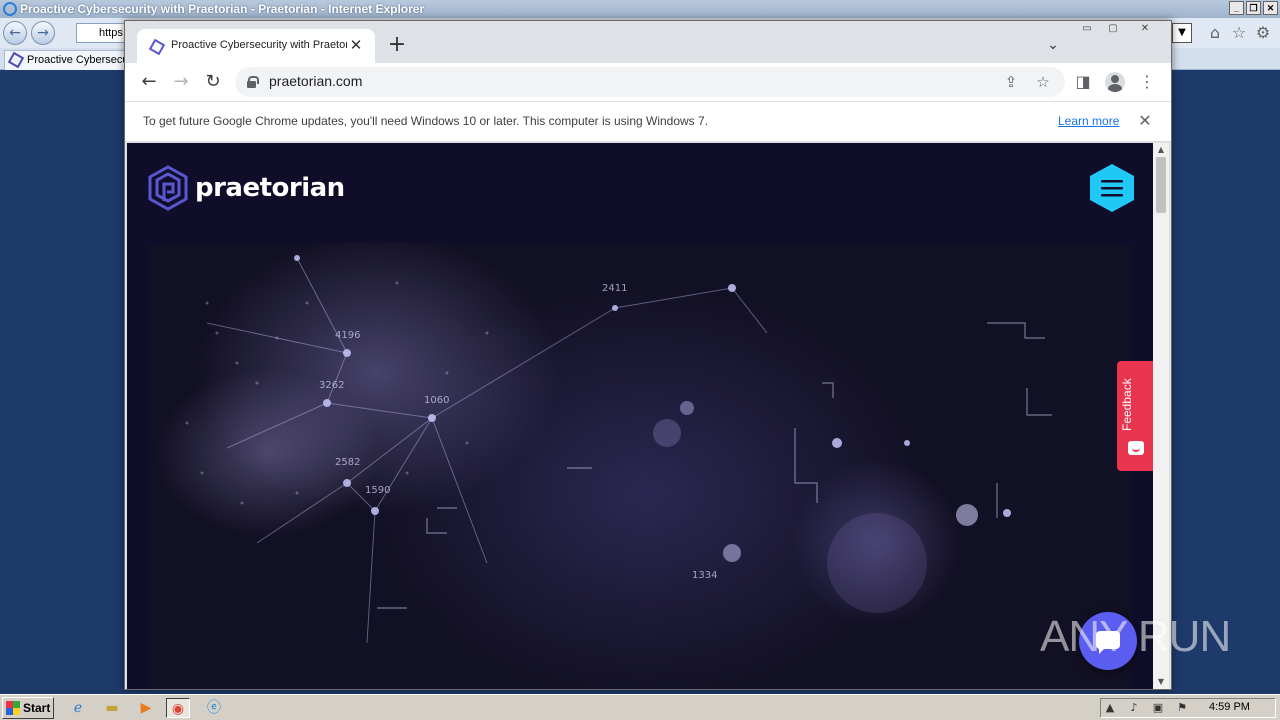  Describe the element at coordinates (1135, 416) in the screenshot. I see `feedback-tab: Feedback` at that location.